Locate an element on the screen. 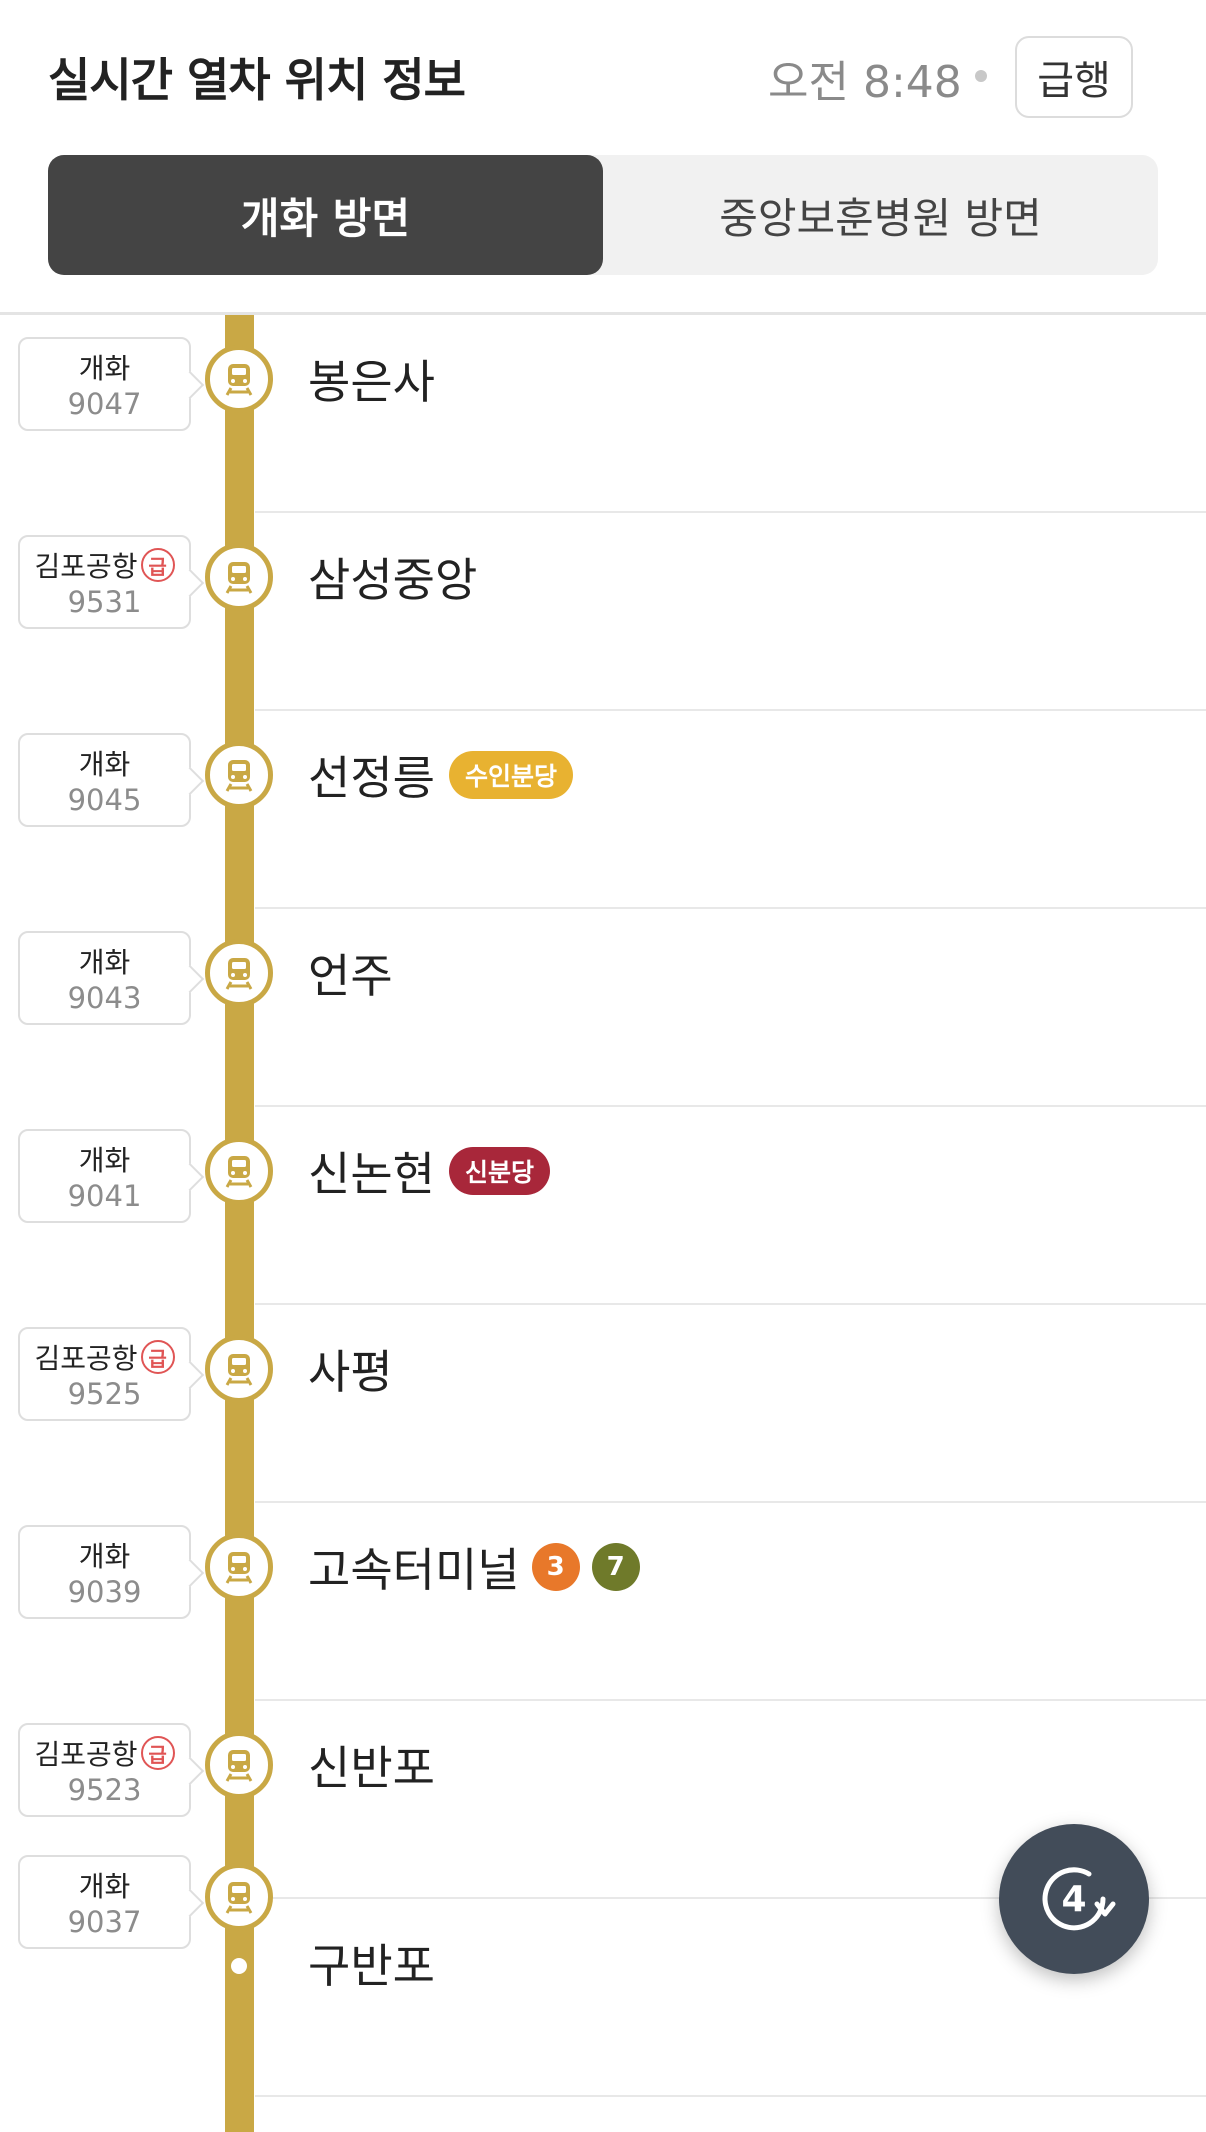 The width and height of the screenshot is (1206, 2132). station-name-text: 사평 is located at coordinates (350, 1372).